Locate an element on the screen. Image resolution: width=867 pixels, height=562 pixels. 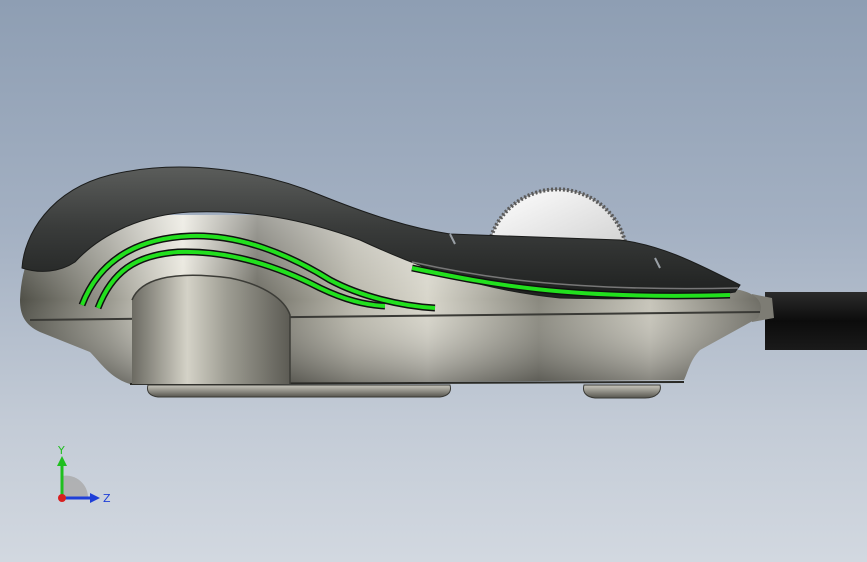
x-axis-dot is located at coordinates (62, 498).